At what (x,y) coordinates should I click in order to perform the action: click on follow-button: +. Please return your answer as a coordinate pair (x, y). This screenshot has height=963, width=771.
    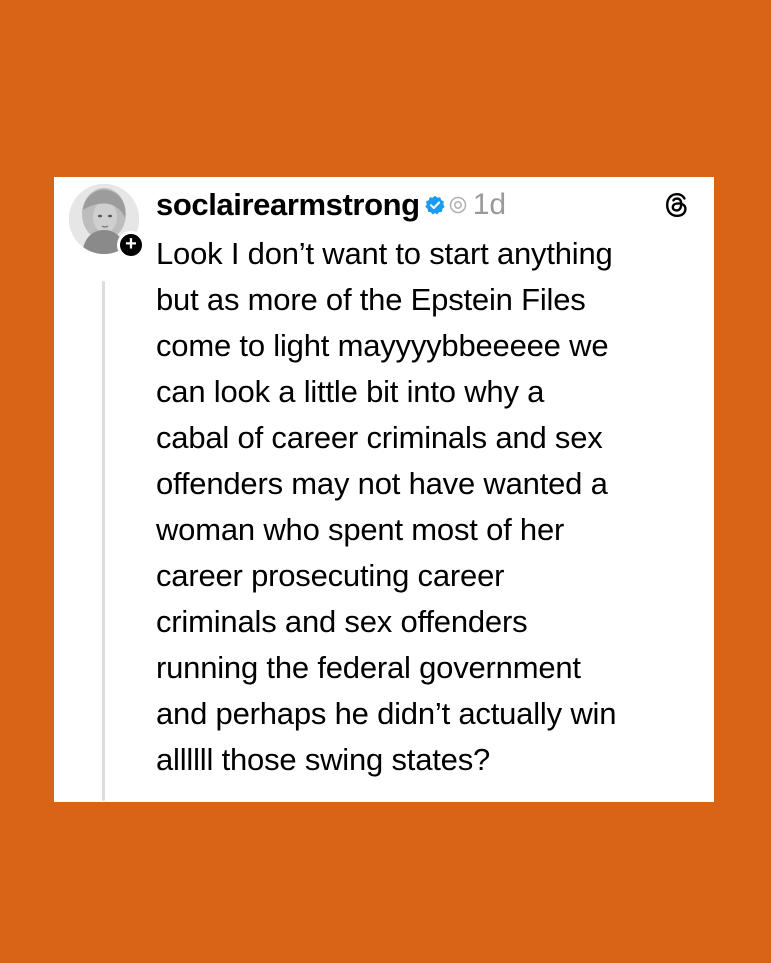
    Looking at the image, I should click on (131, 245).